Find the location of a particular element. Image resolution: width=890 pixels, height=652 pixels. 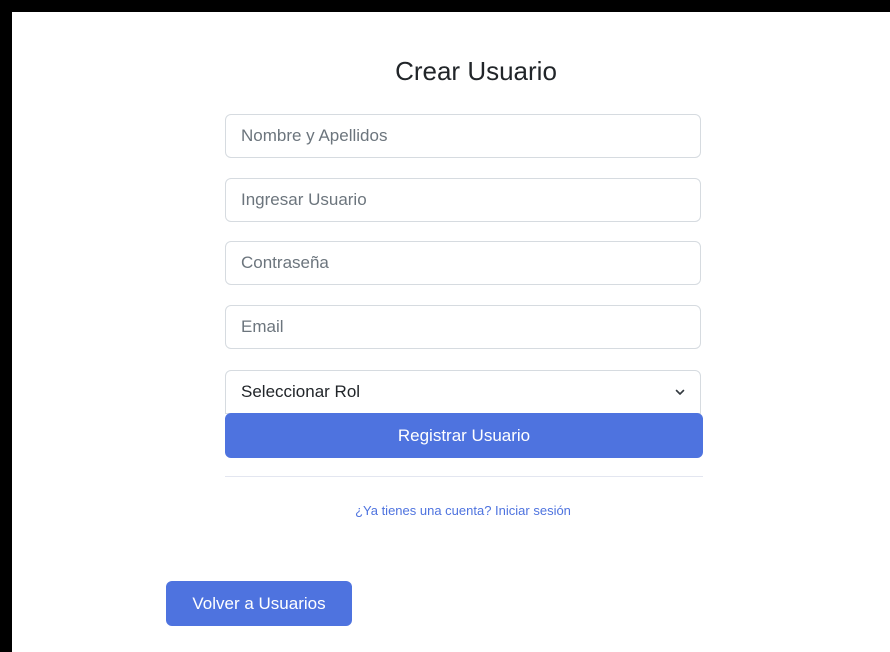

role-select-value: Seleccionar Rol is located at coordinates (301, 391).